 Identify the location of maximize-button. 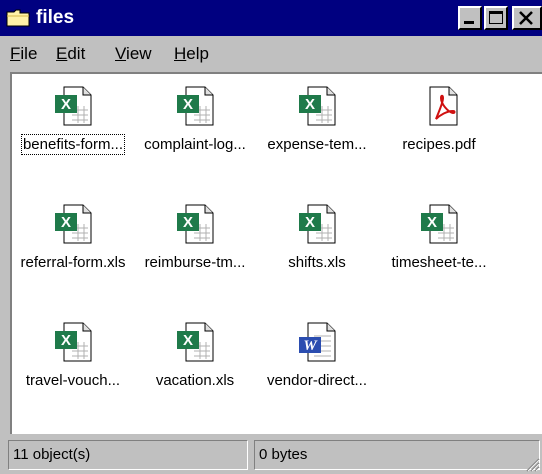
(496, 18).